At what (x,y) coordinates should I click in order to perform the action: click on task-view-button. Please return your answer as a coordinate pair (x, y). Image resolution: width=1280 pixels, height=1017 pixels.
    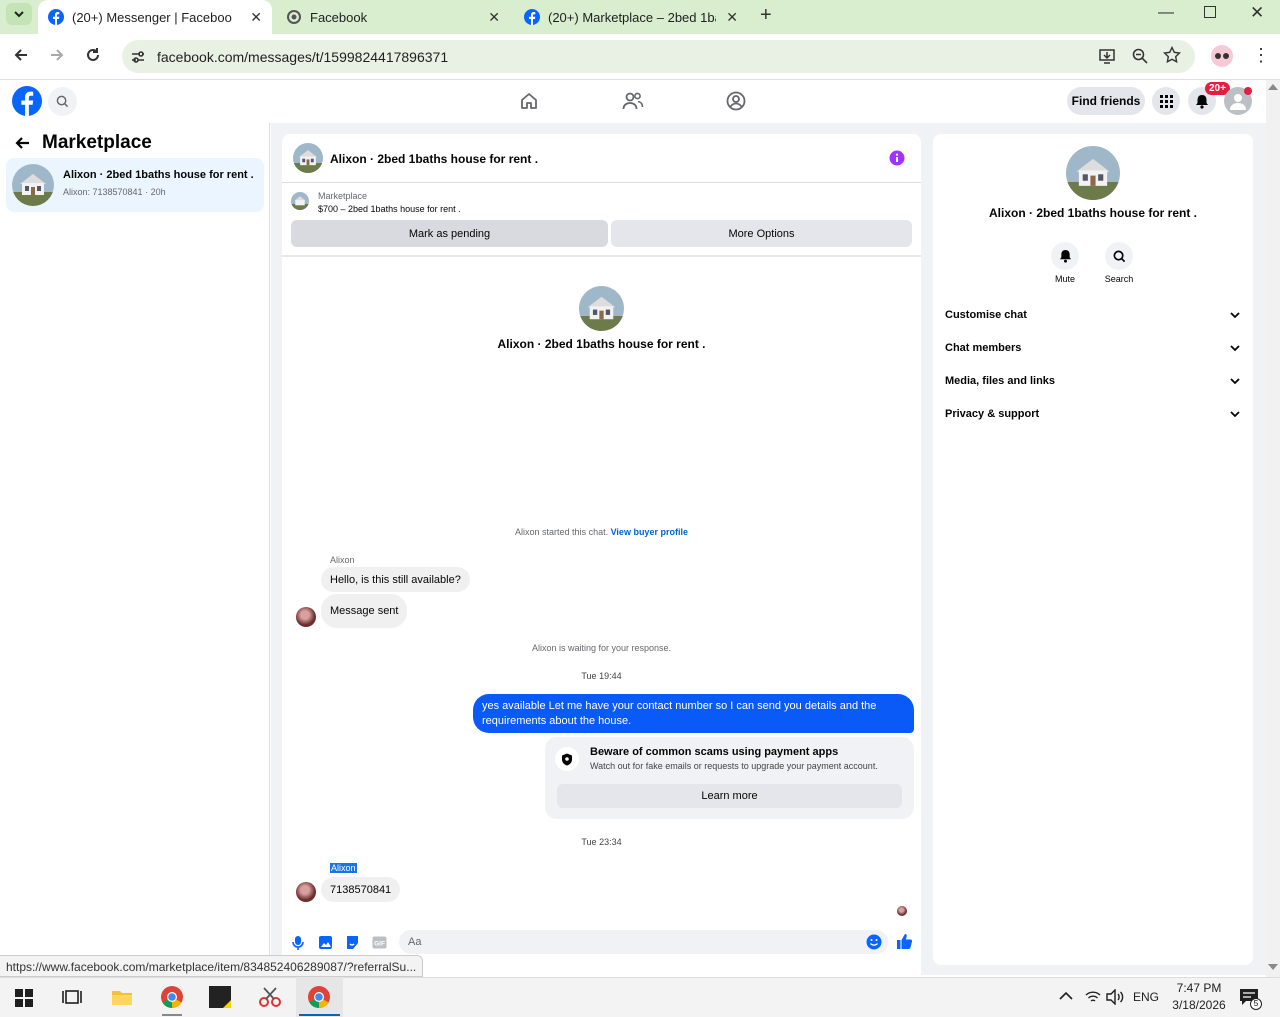
    Looking at the image, I should click on (72, 997).